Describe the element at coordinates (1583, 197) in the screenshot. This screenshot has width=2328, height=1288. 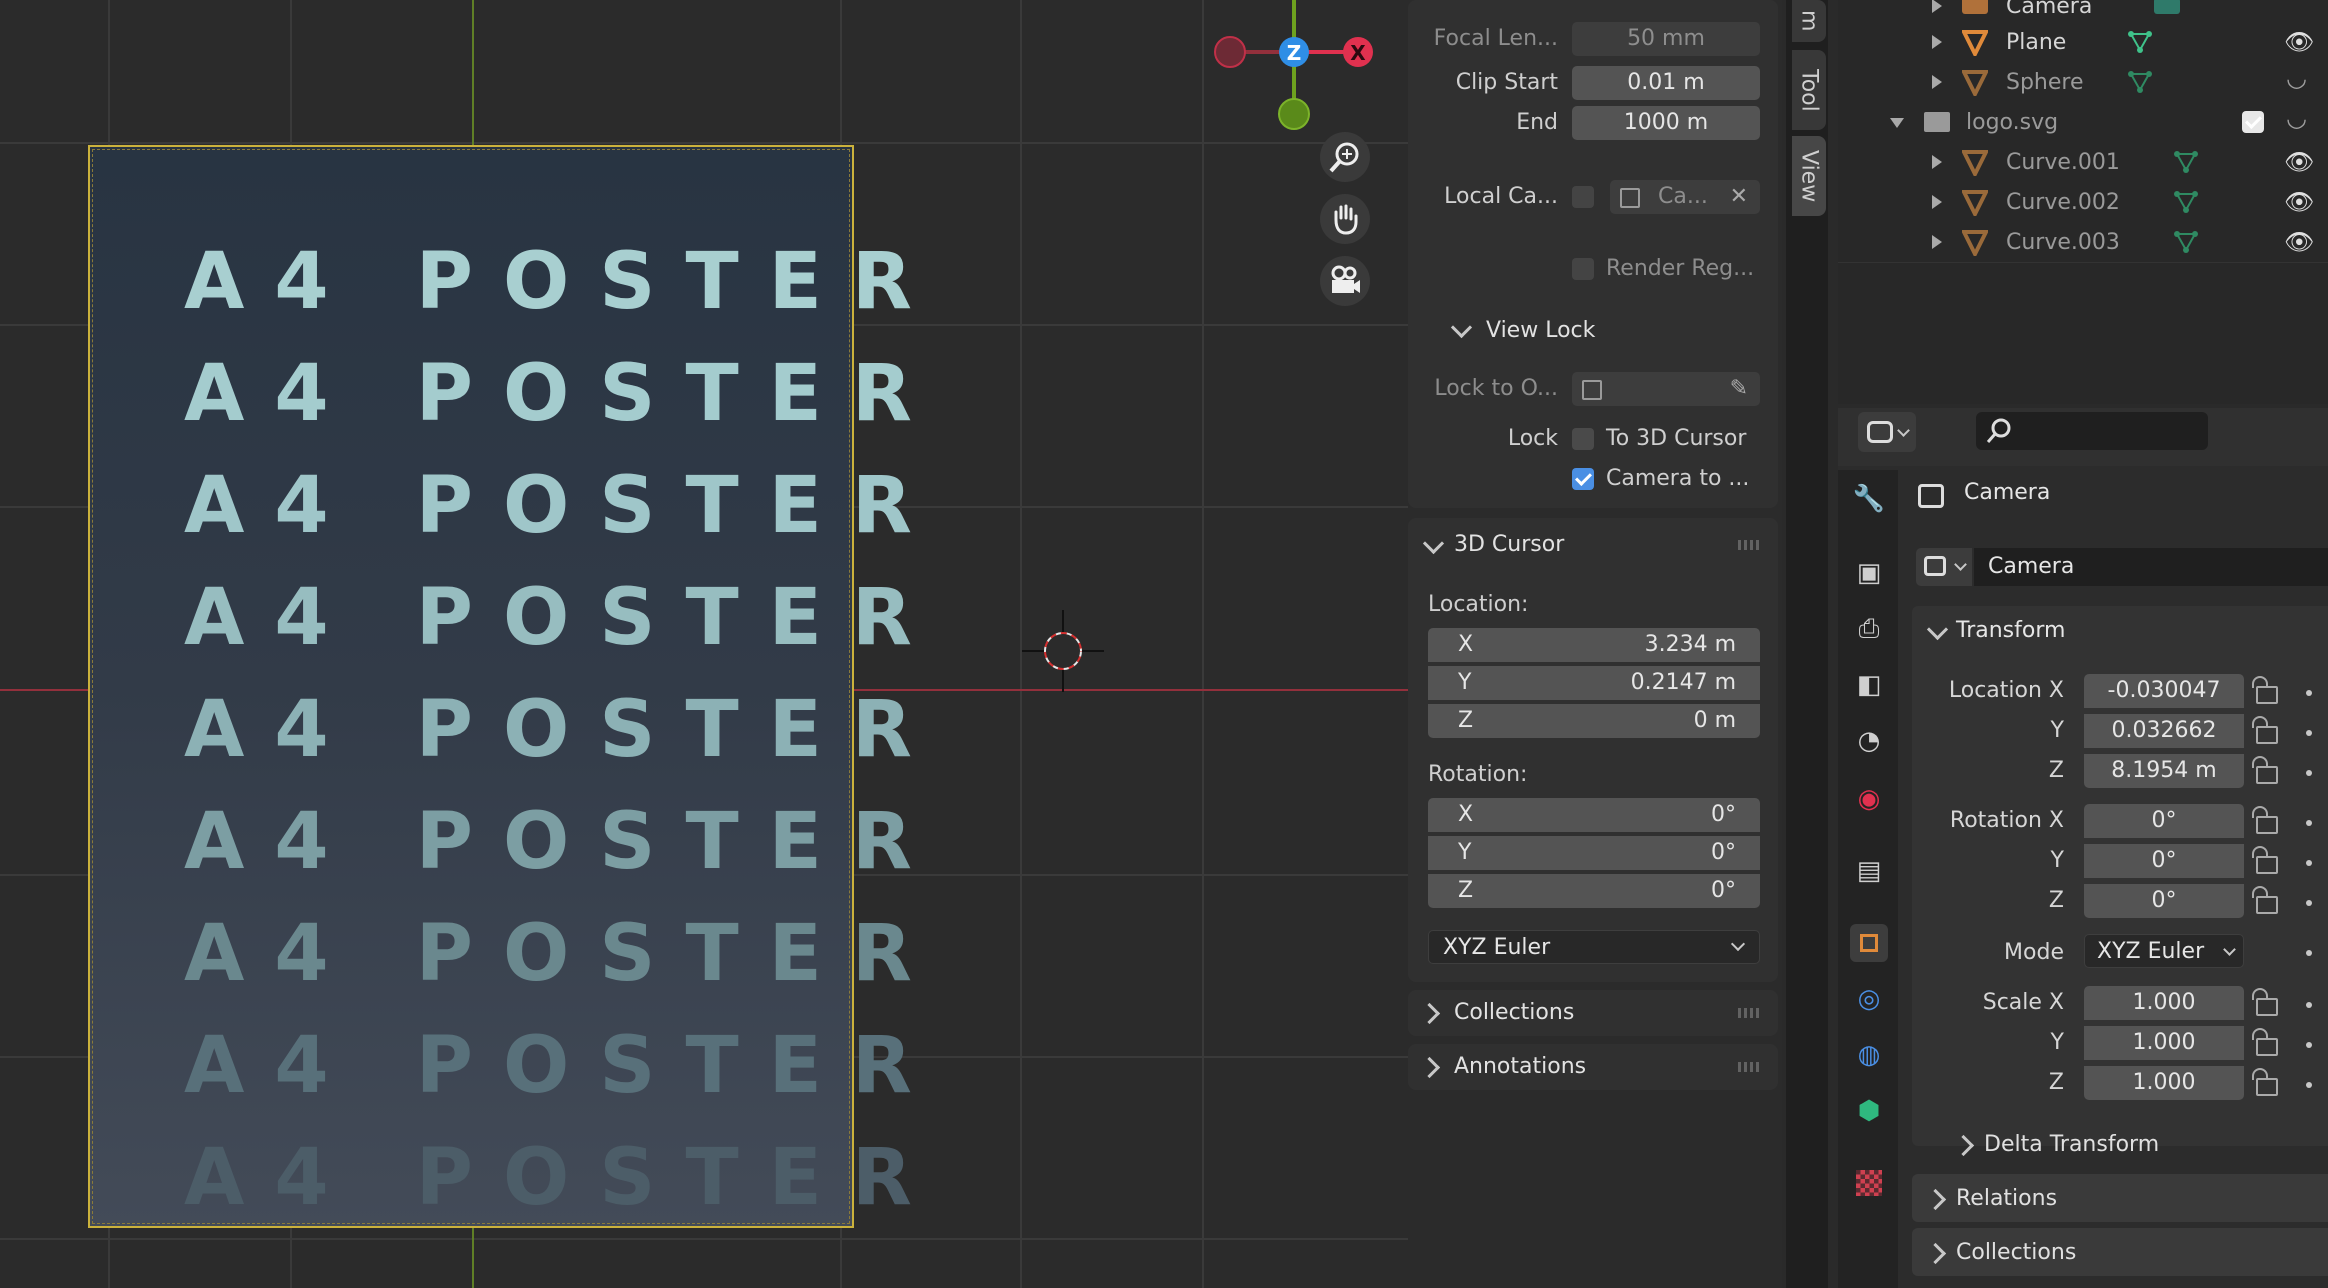
I see `local-camera-checkbox` at that location.